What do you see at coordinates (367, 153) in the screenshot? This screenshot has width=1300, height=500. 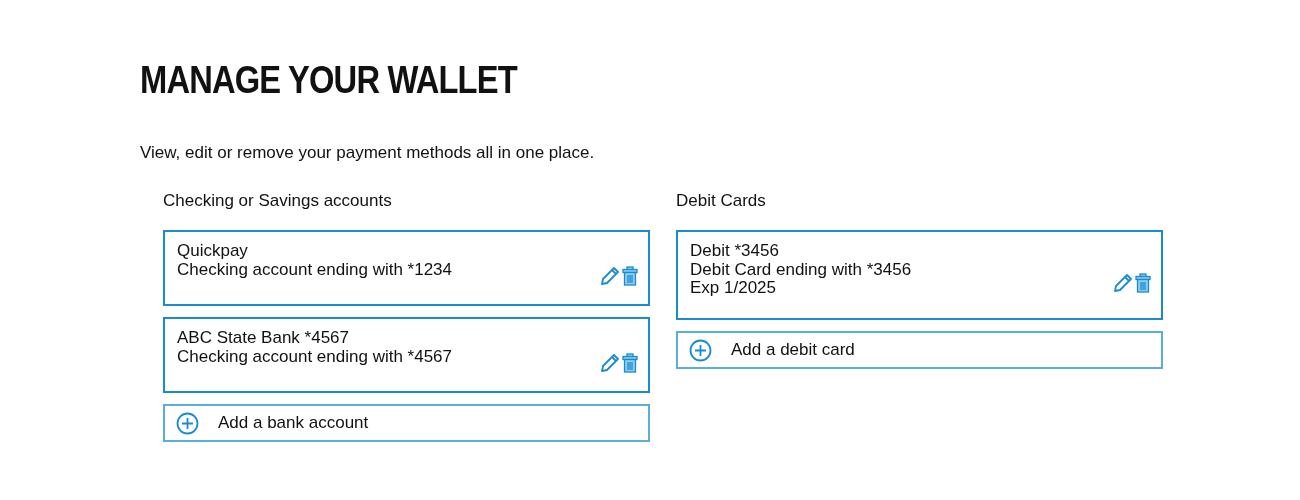 I see `page-description: View, edit or remove your payment methods all in one place.` at bounding box center [367, 153].